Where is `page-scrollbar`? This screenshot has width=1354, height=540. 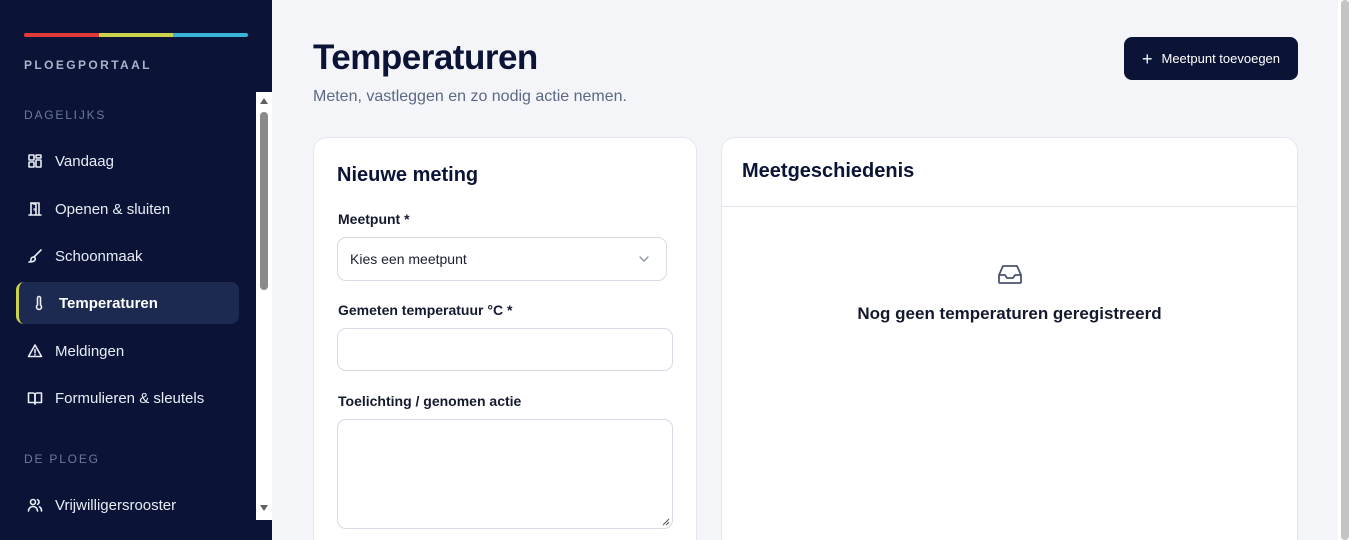 page-scrollbar is located at coordinates (1346, 270).